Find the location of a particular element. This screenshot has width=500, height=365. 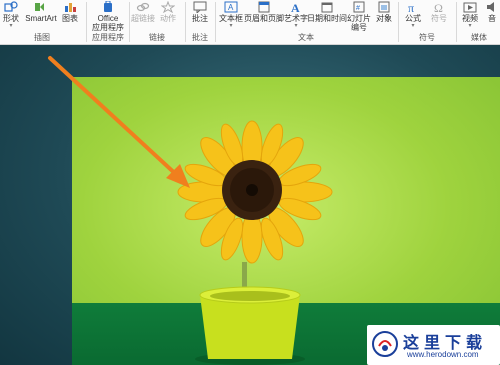

office-apps-button: Office 应用程序 is located at coordinates (108, 16).